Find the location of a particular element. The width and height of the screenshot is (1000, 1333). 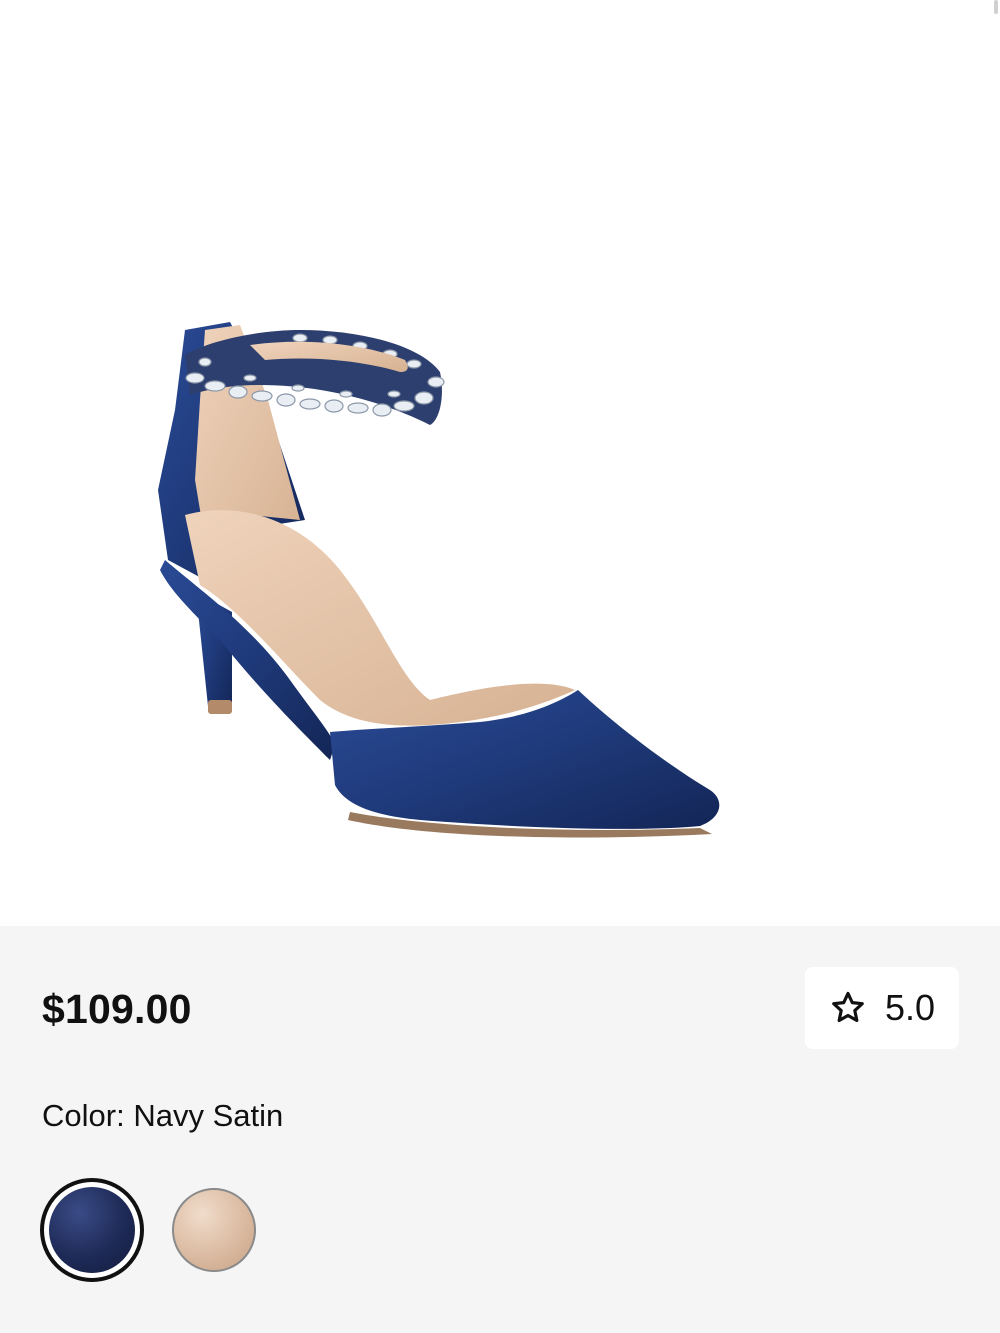

product-price: $109.00 is located at coordinates (117, 1009).